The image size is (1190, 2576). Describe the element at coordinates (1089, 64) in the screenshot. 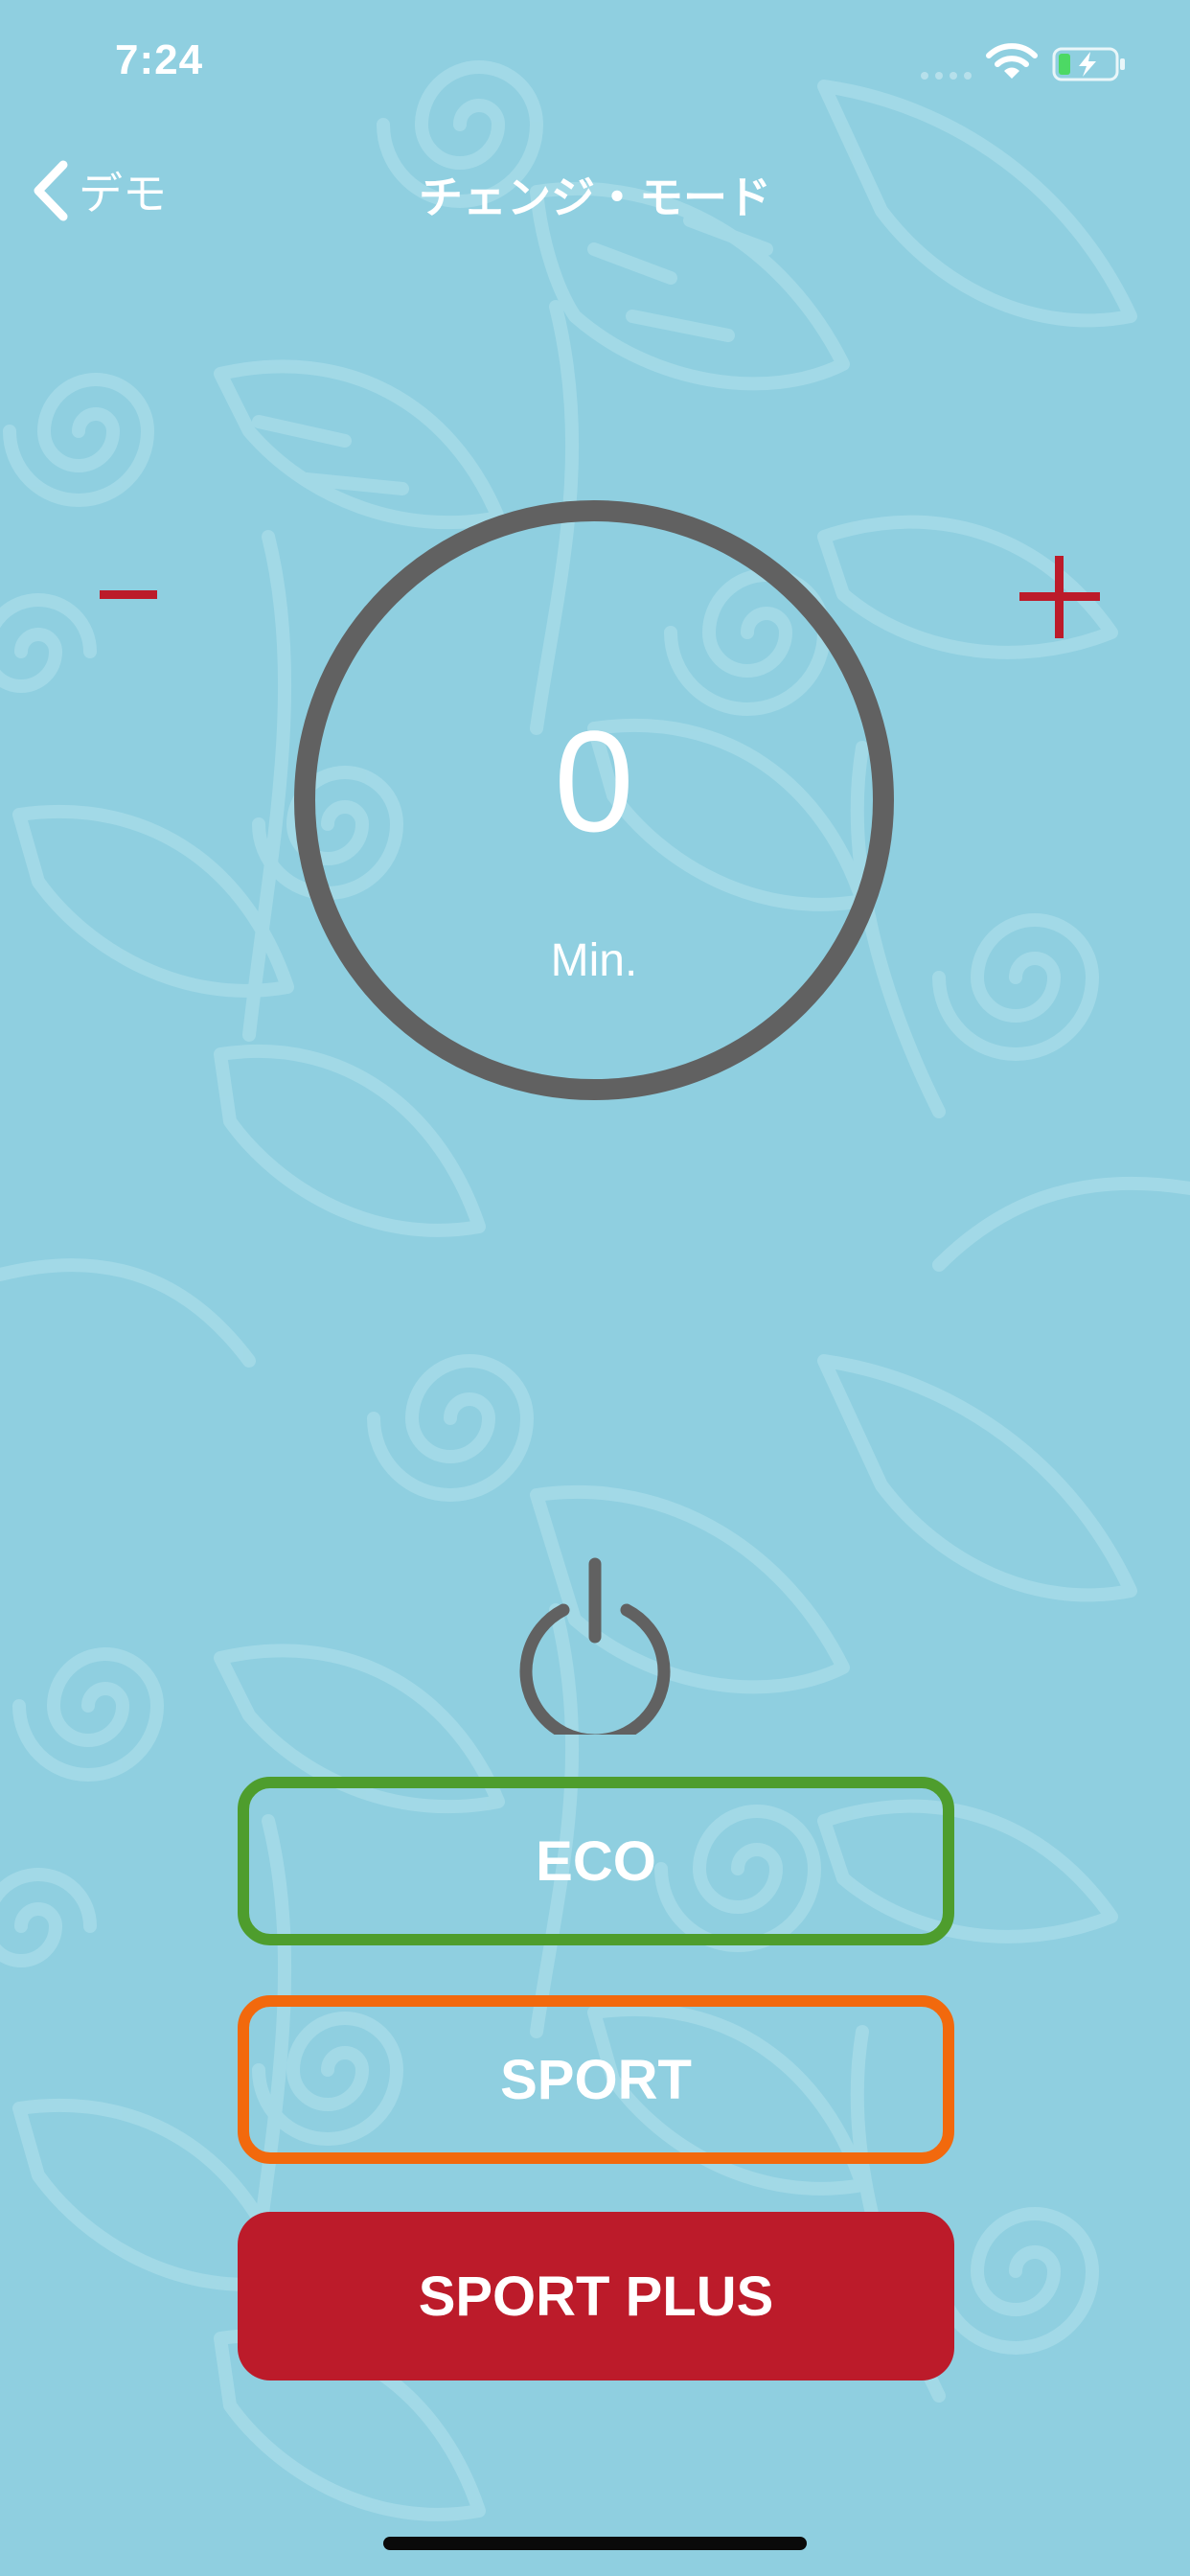

I see `battery-charging-icon` at that location.